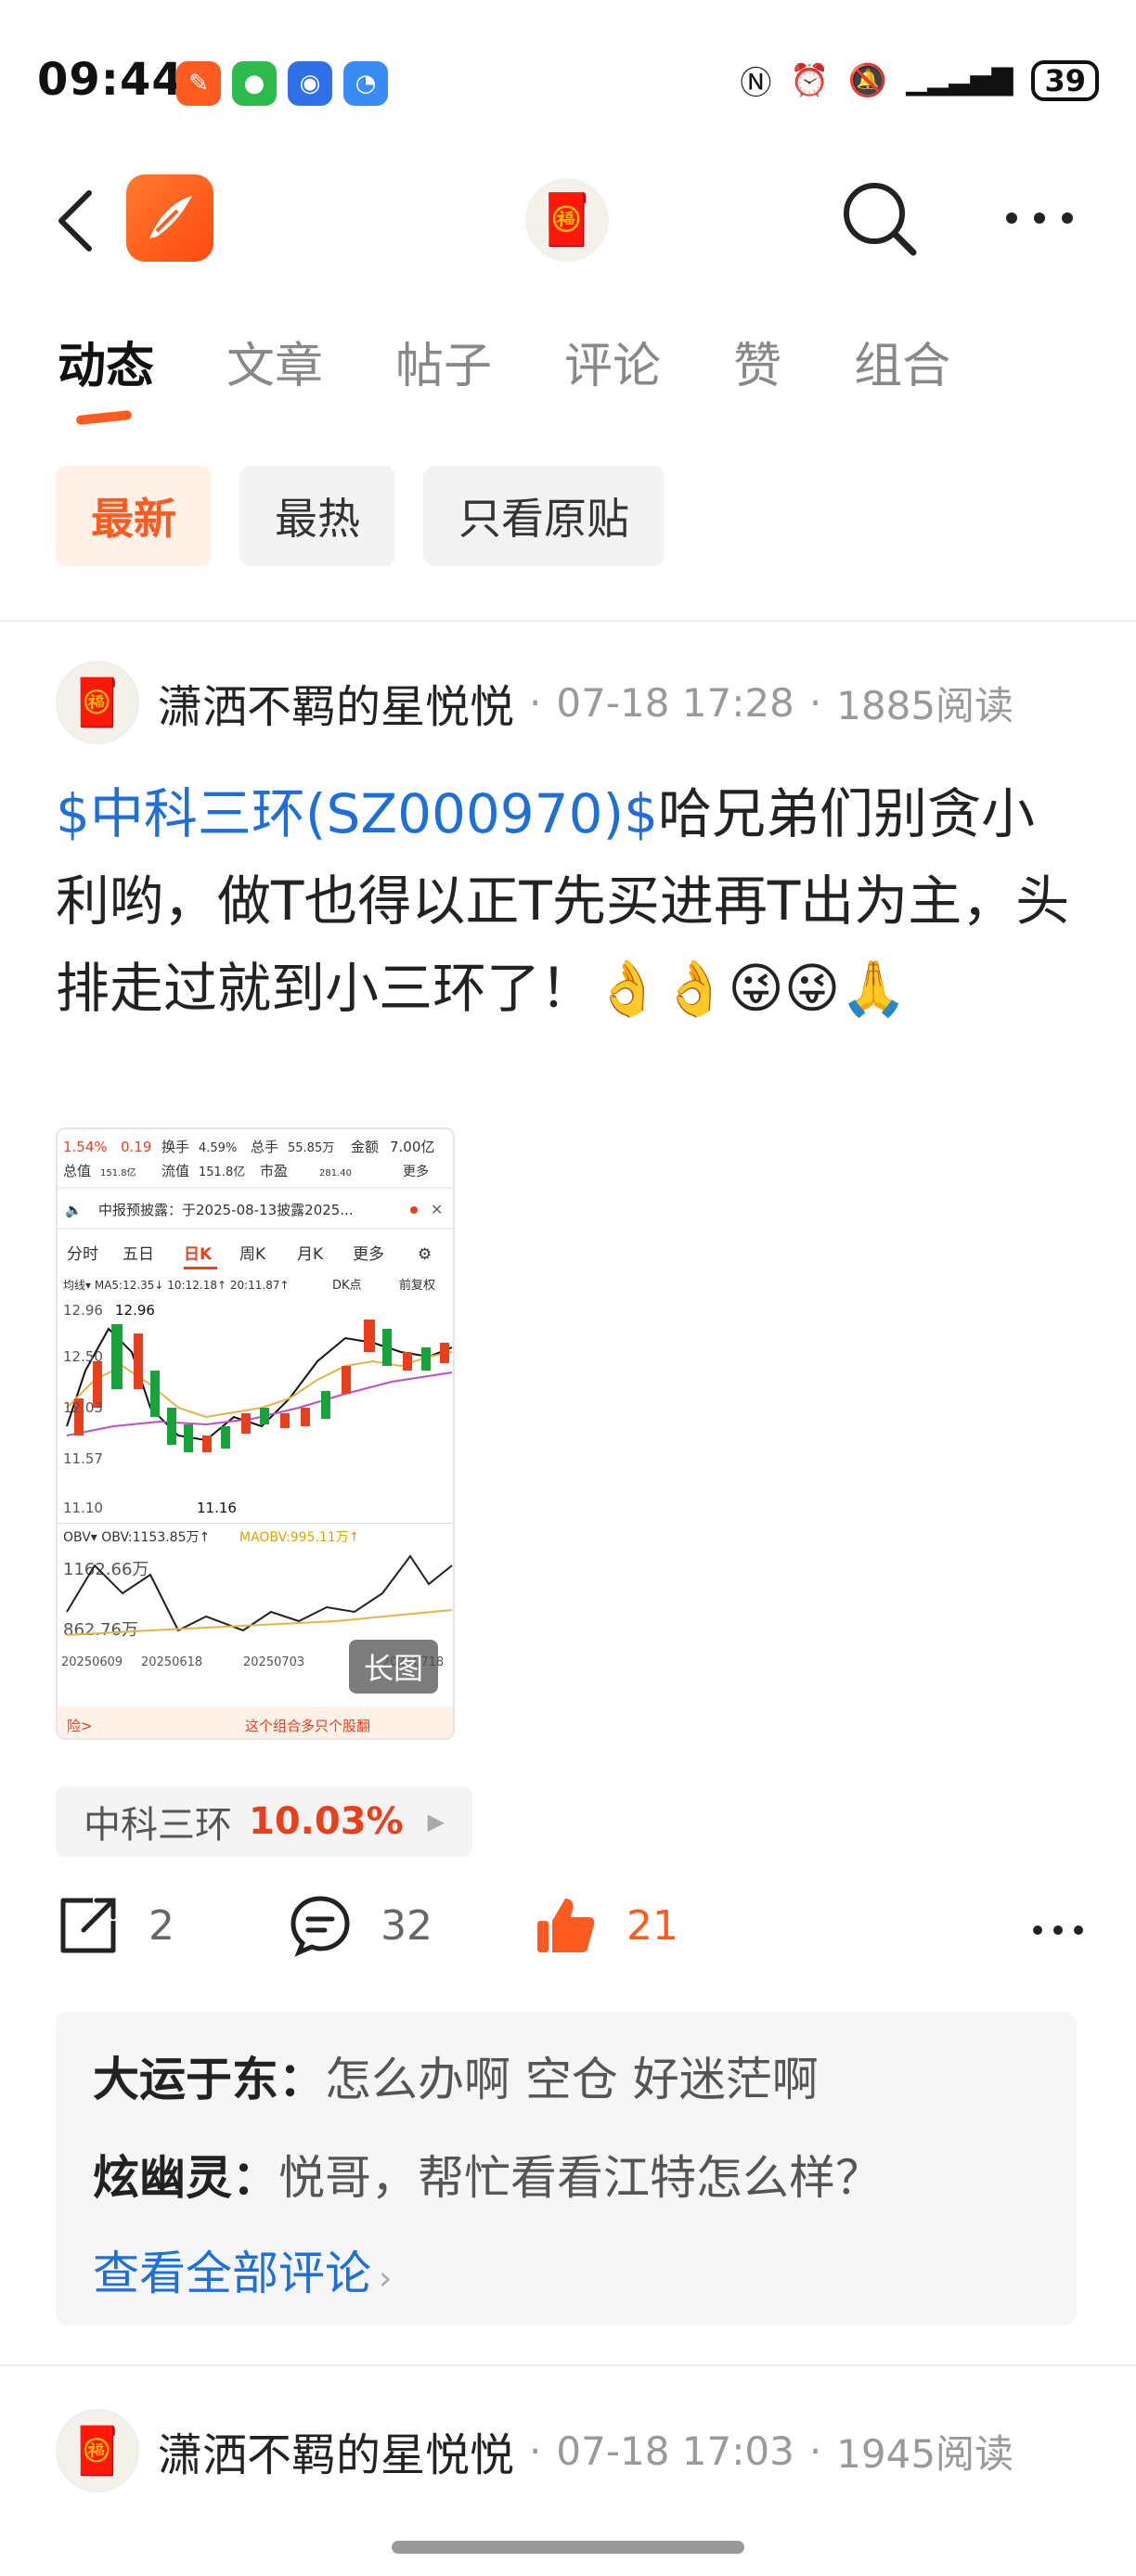 This screenshot has height=2576, width=1136. What do you see at coordinates (406, 1925) in the screenshot?
I see `comment-count: 32` at bounding box center [406, 1925].